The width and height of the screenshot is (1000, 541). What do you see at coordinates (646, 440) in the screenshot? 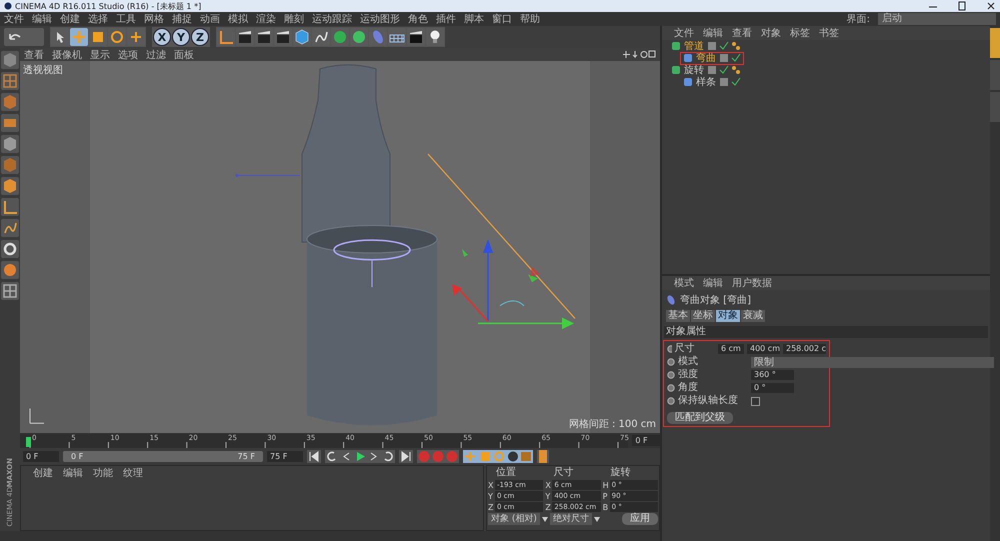
I see `current-frame-field: 0 F` at bounding box center [646, 440].